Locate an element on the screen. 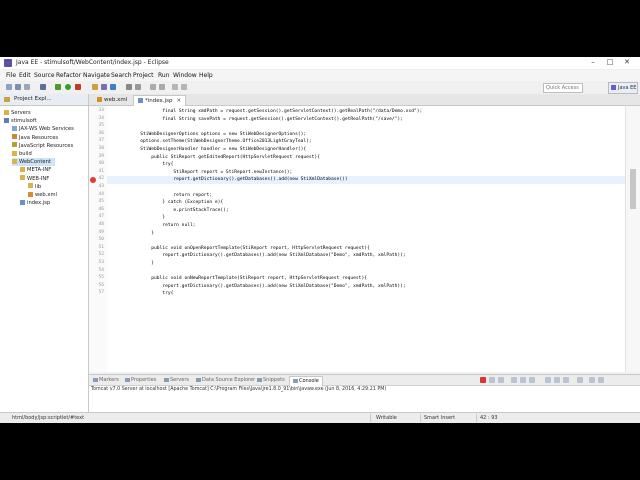  new-java-project-icon is located at coordinates (95, 87).